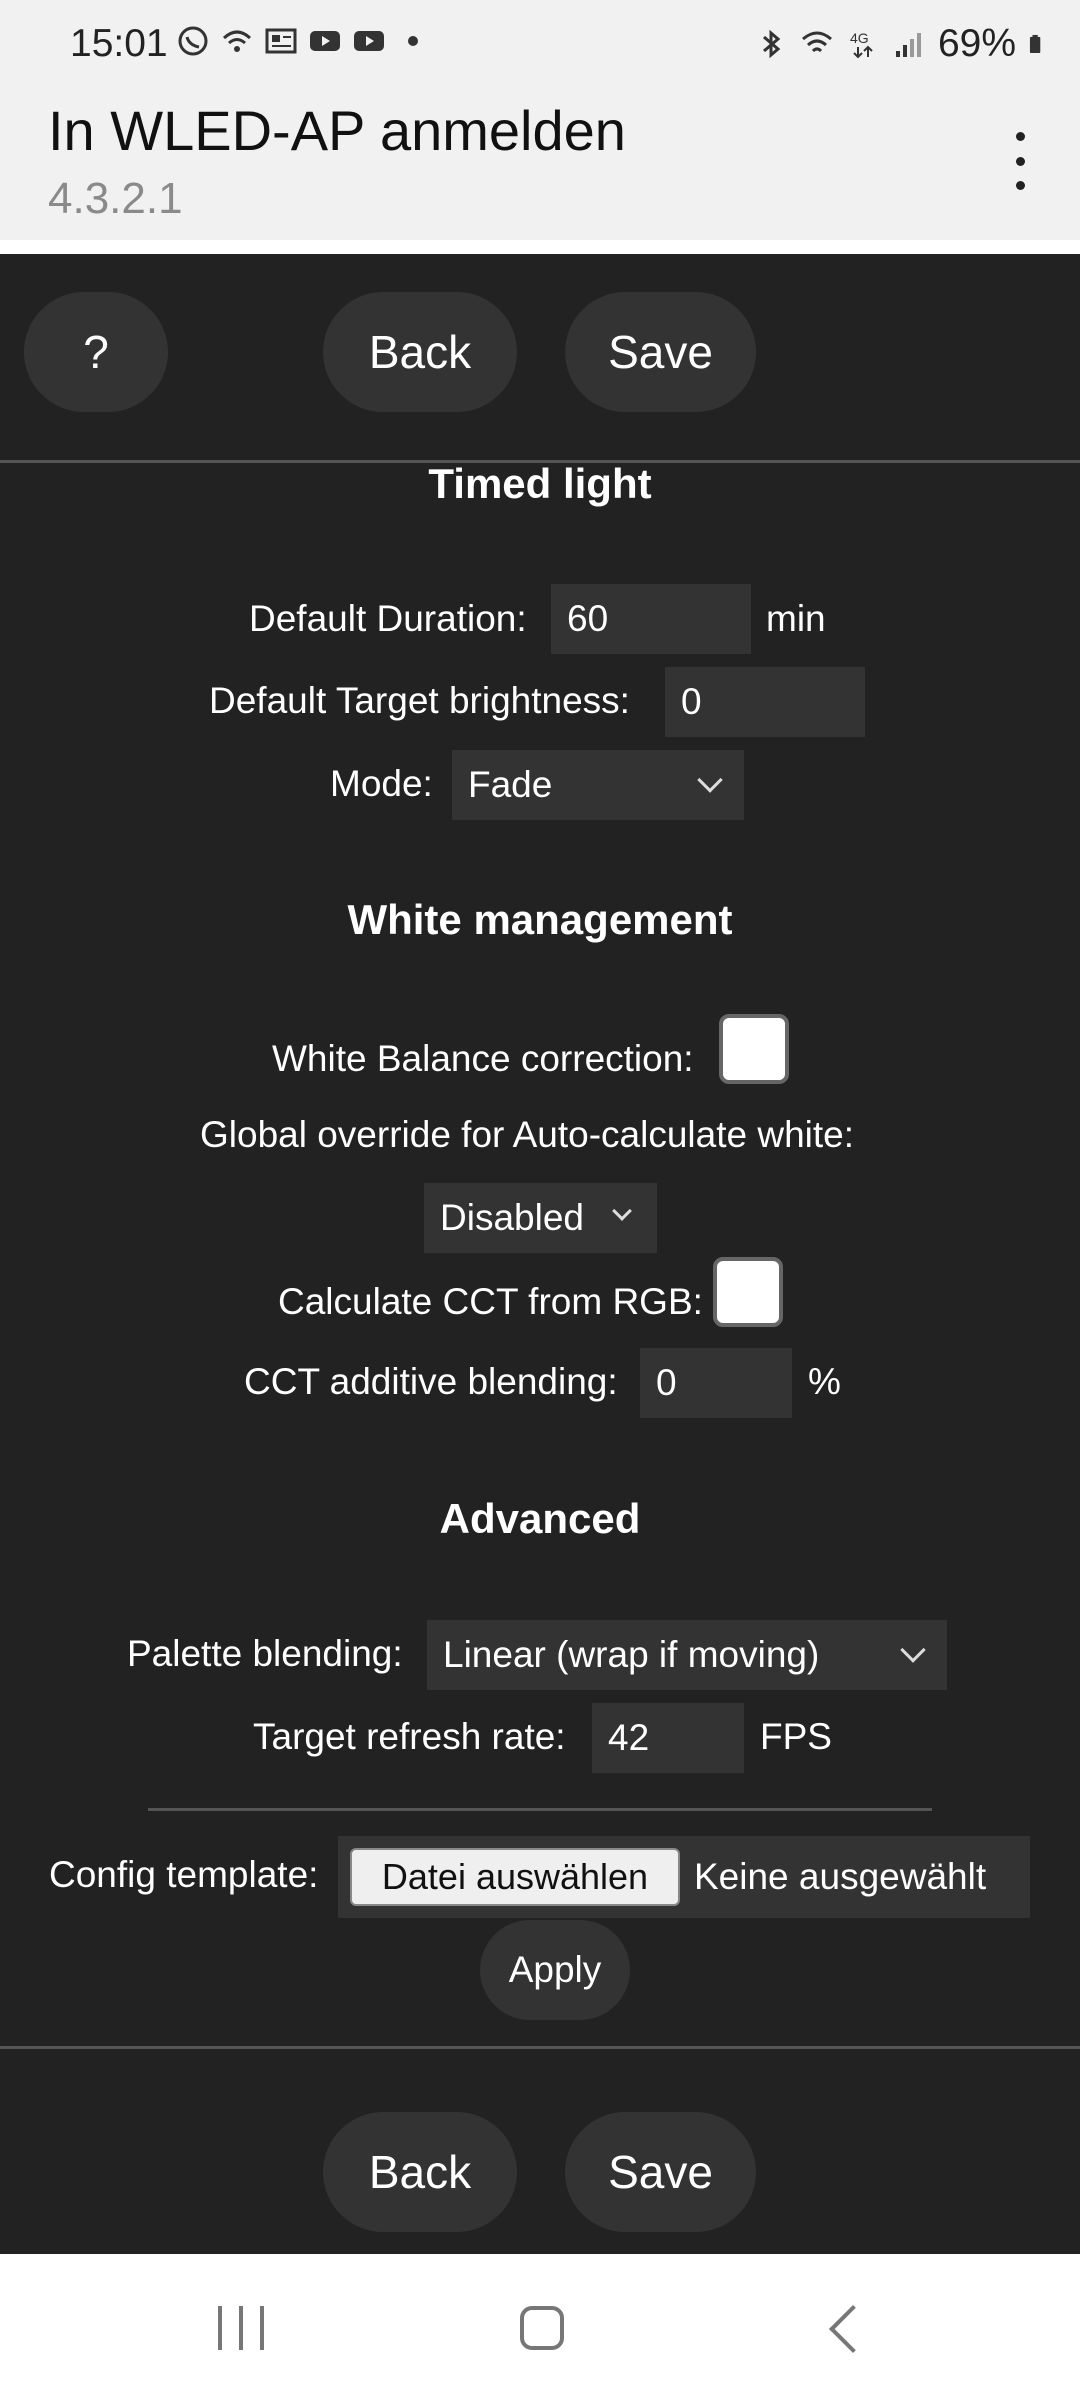 The image size is (1080, 2400). What do you see at coordinates (824, 1381) in the screenshot?
I see `cct-blending-unit: %` at bounding box center [824, 1381].